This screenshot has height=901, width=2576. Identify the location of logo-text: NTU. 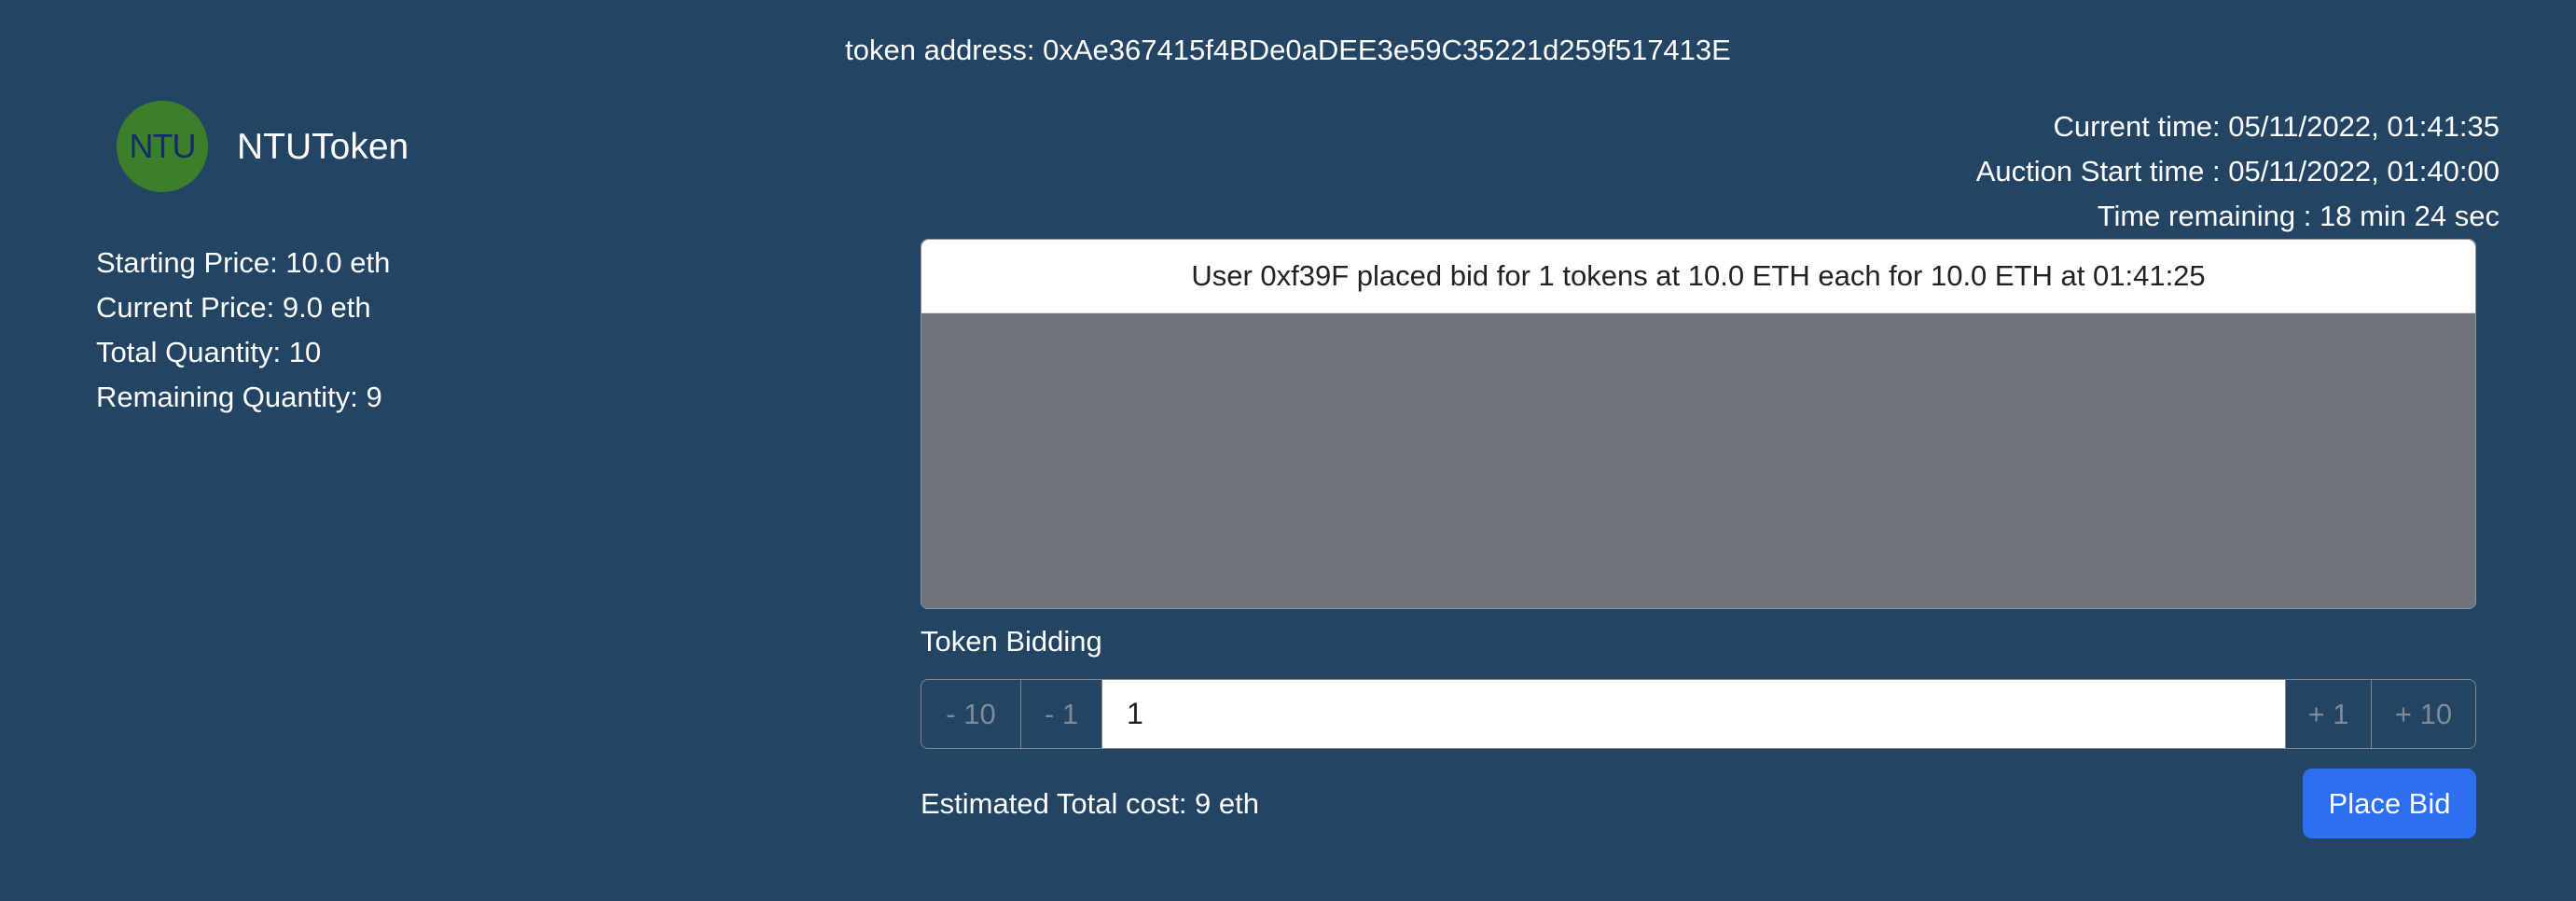
(163, 146).